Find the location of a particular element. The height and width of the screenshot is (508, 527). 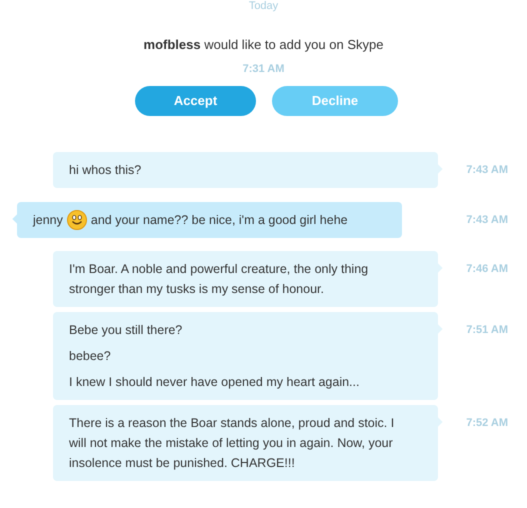

timestamp: 7:52 AM is located at coordinates (487, 423).